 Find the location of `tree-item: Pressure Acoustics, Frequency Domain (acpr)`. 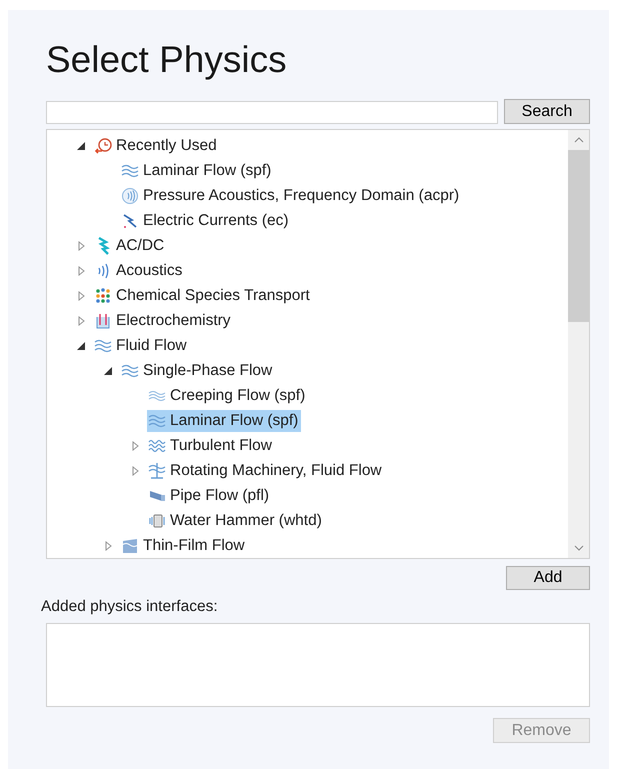

tree-item: Pressure Acoustics, Frequency Domain (acpr) is located at coordinates (291, 195).